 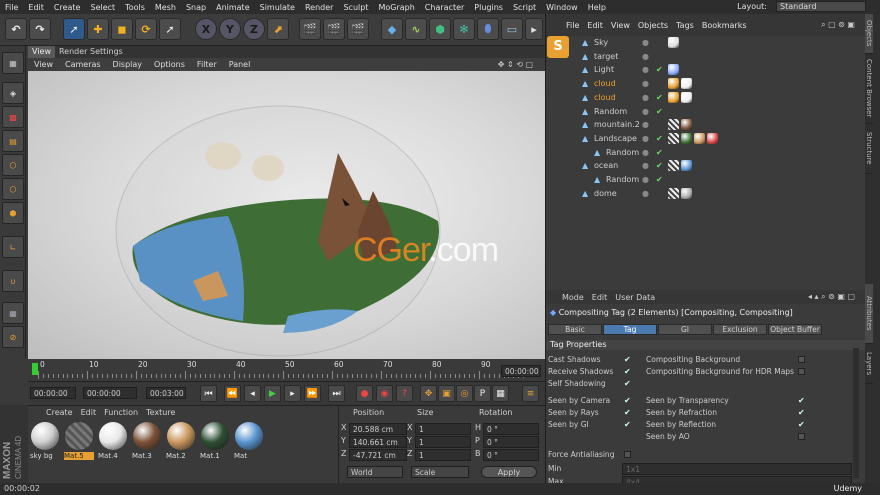 What do you see at coordinates (524, 7) in the screenshot?
I see `menu-script: Script` at bounding box center [524, 7].